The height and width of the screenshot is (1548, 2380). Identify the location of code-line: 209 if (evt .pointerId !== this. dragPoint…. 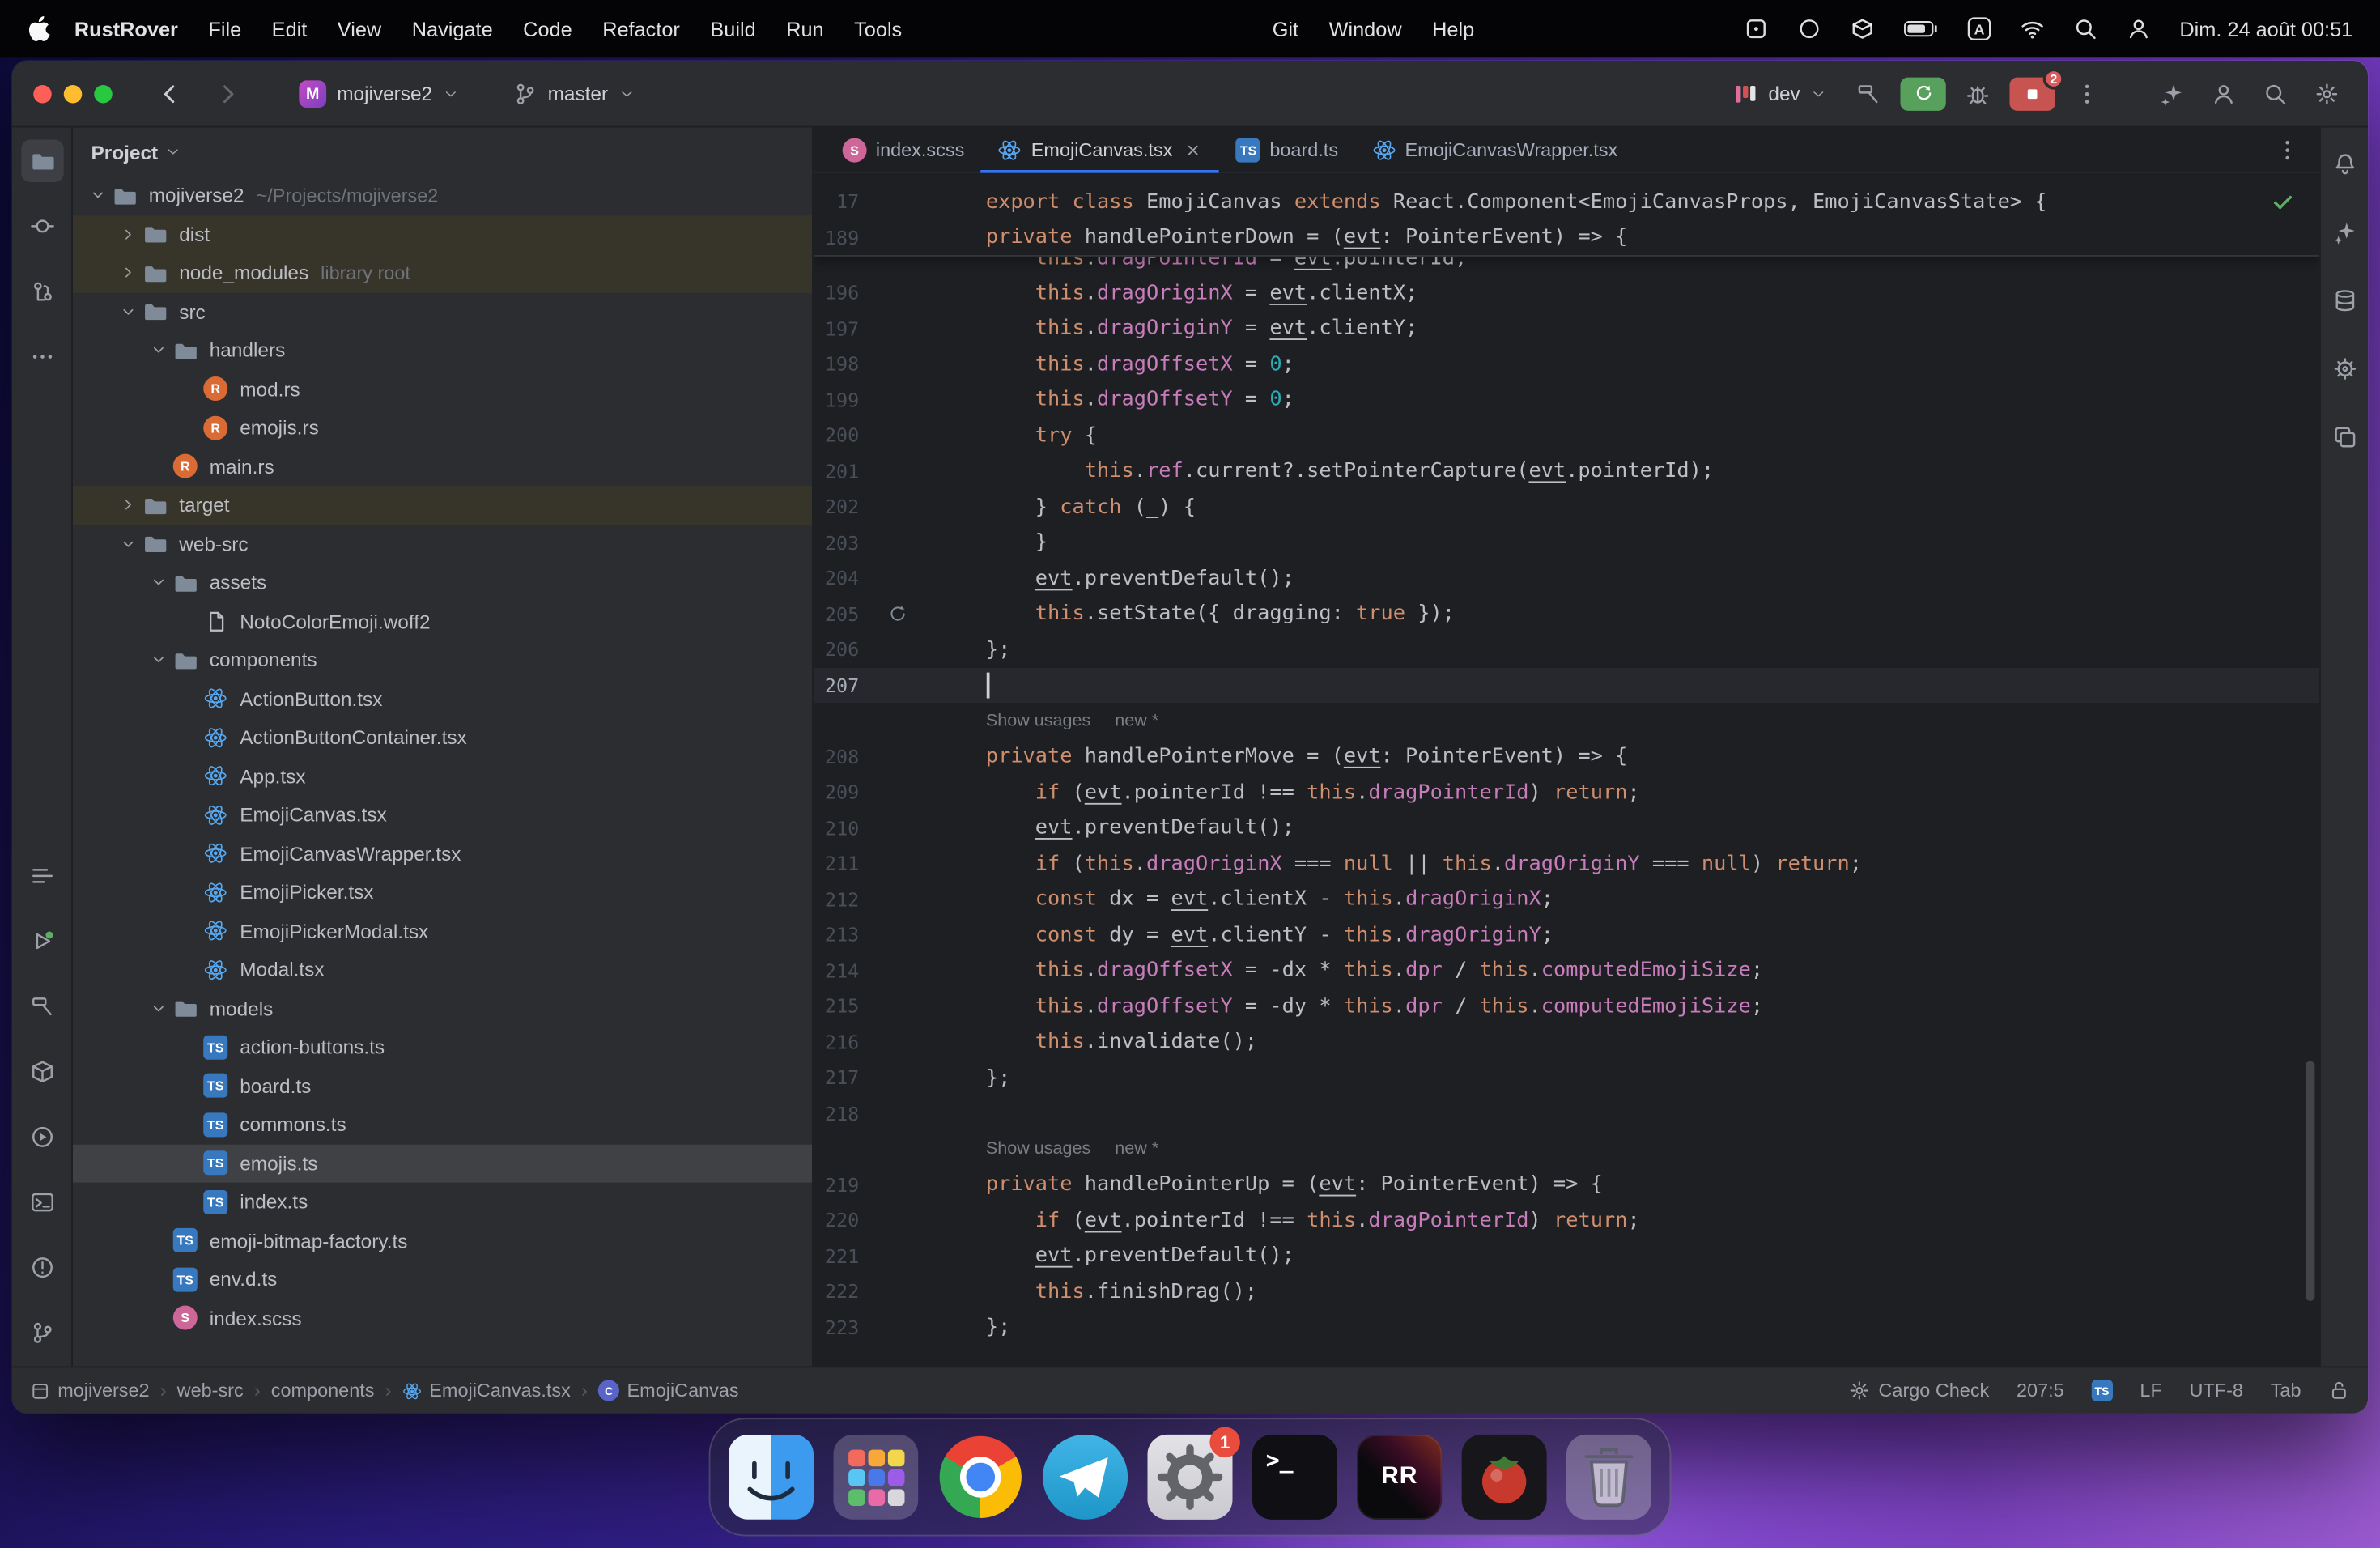
(1567, 792).